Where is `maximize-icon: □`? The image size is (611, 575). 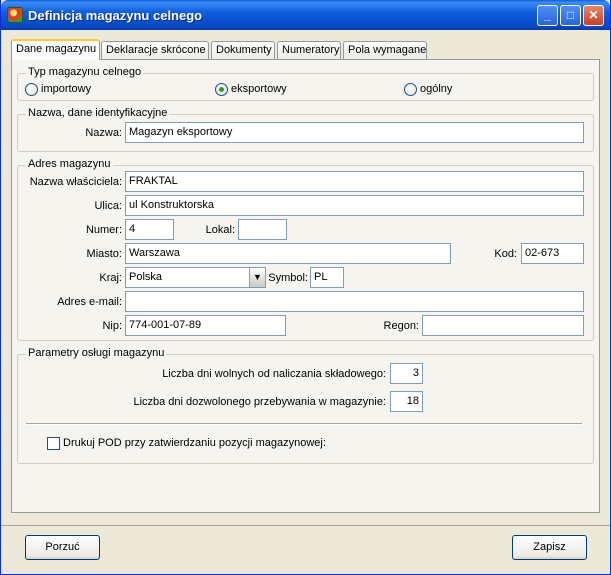
maximize-icon: □ is located at coordinates (570, 15).